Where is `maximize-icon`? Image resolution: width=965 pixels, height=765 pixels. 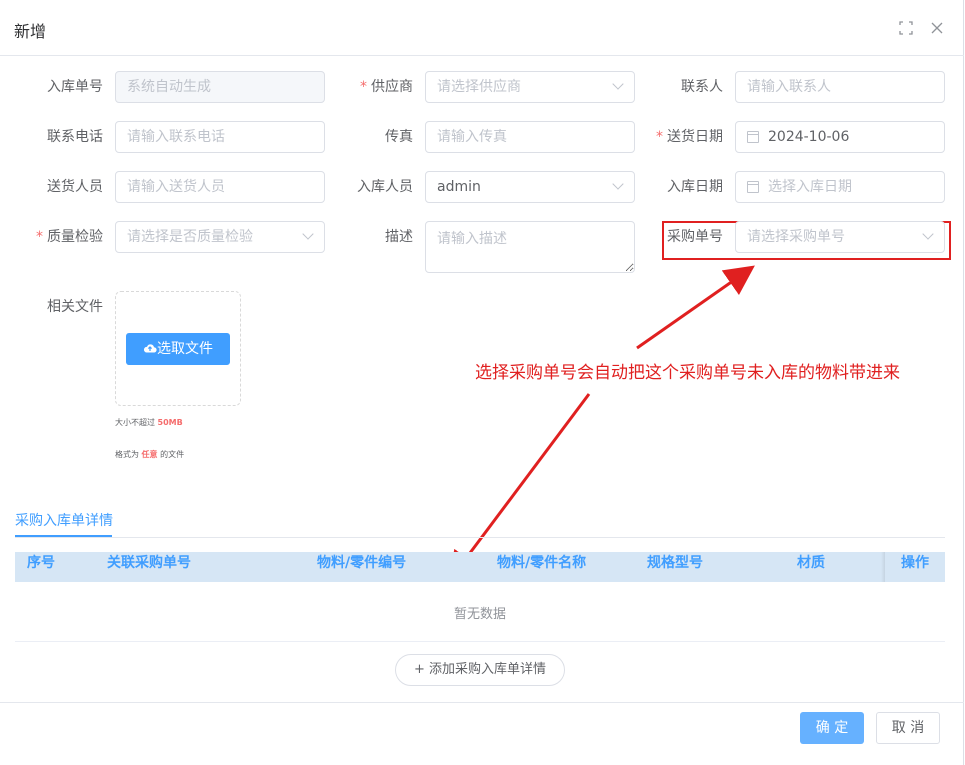 maximize-icon is located at coordinates (906, 28).